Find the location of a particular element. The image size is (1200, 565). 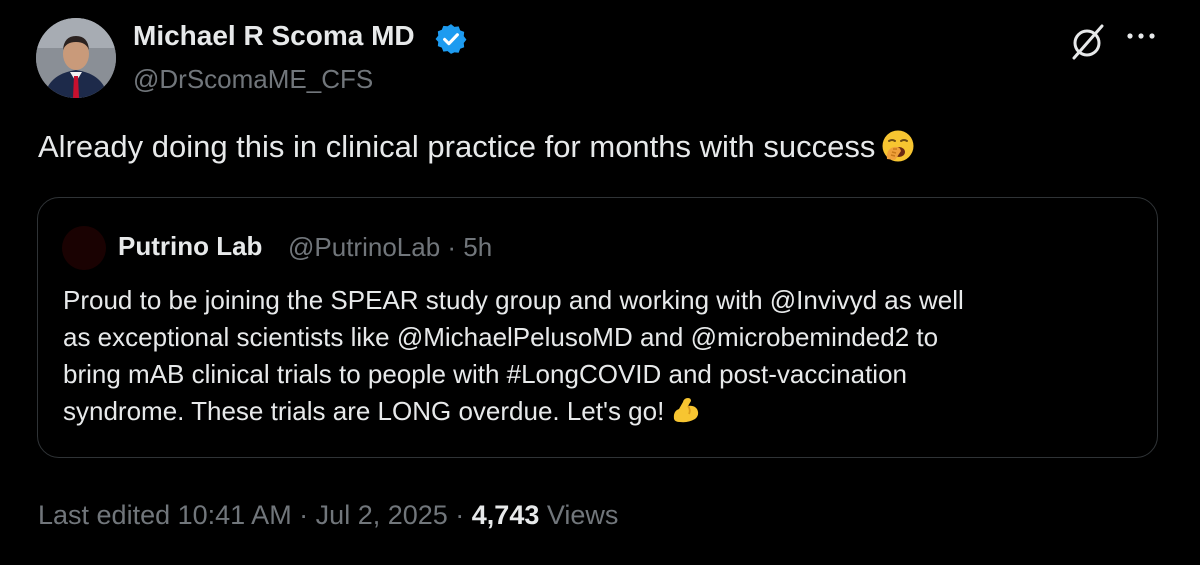

author-avatar is located at coordinates (76, 58).